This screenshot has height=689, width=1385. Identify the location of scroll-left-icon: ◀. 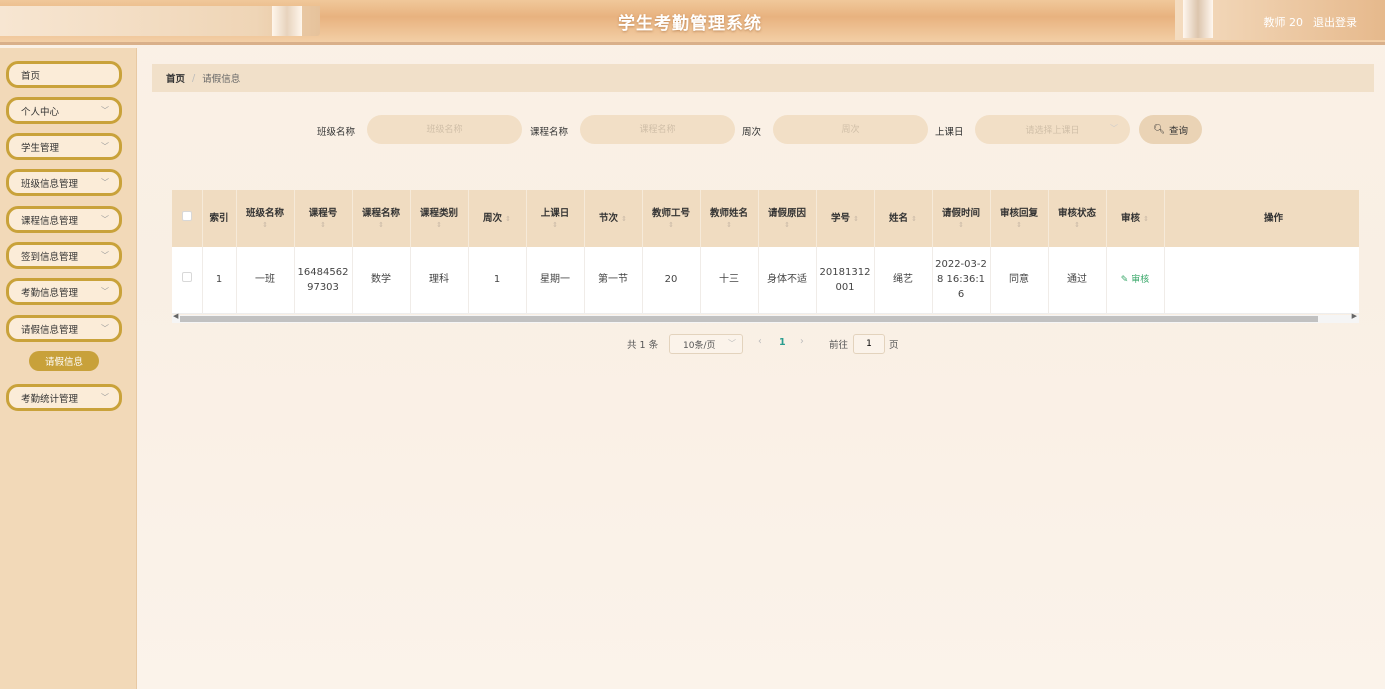
(175, 316).